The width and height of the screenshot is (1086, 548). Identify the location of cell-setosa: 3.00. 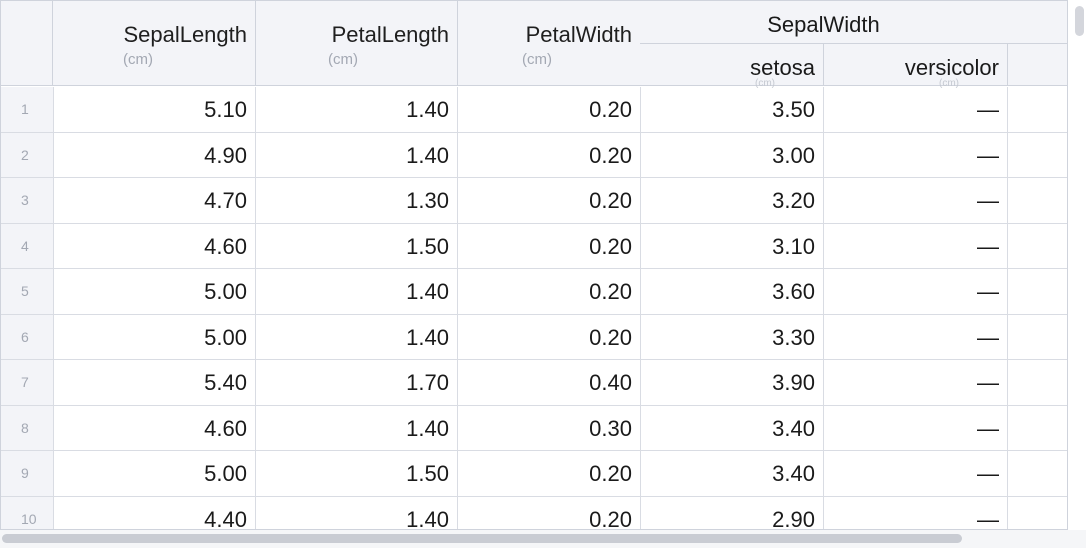
(732, 154).